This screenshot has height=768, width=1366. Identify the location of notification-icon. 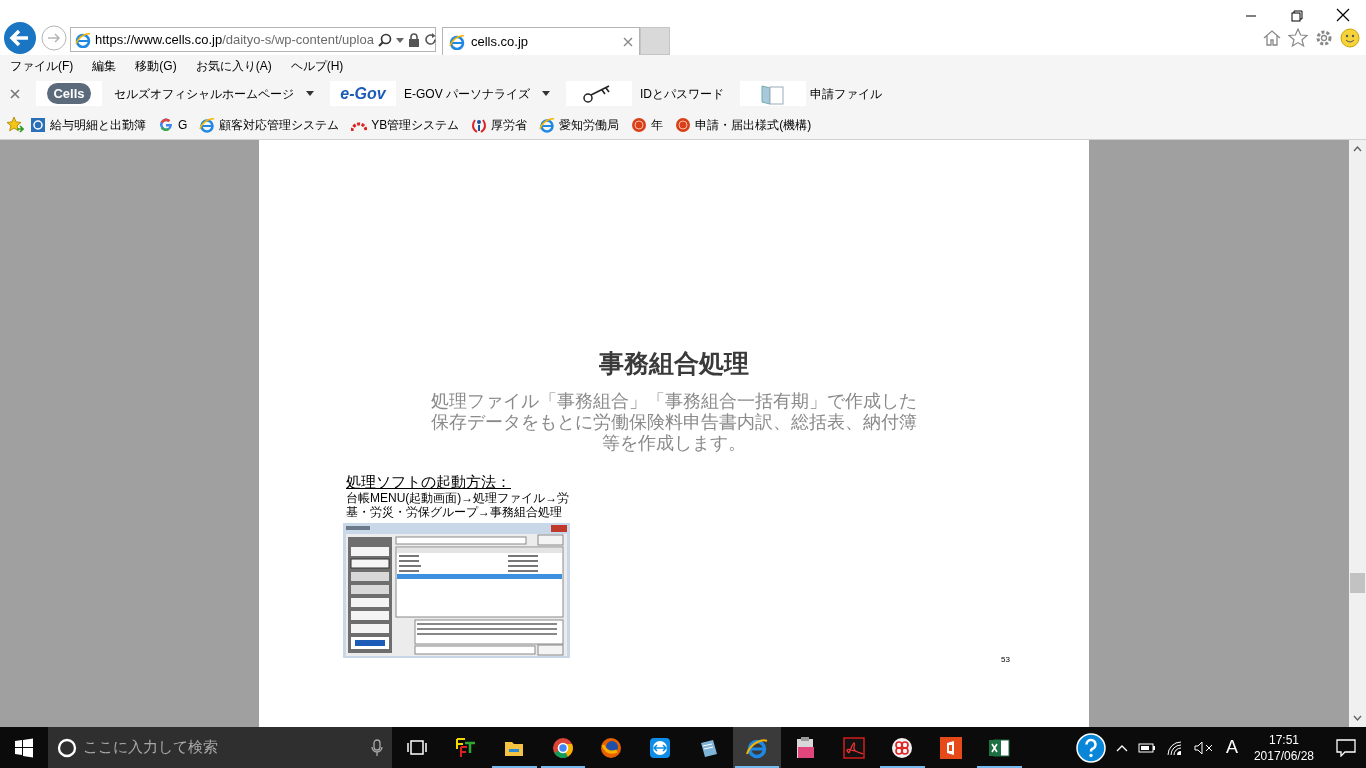
(1346, 747).